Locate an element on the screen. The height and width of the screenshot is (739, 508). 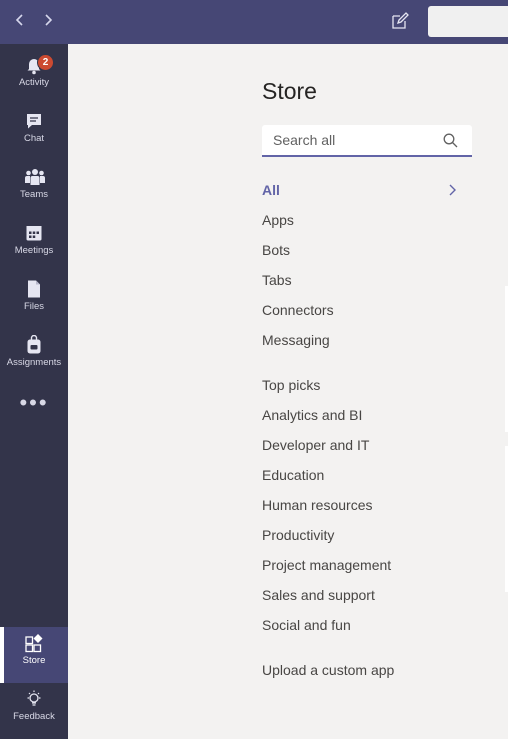
category-connectors: Connectors is located at coordinates (298, 310).